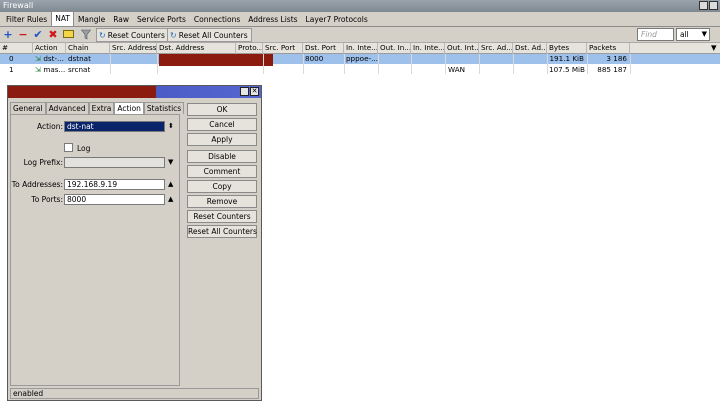  What do you see at coordinates (133, 48) in the screenshot?
I see `col-src-address: Src. Address` at bounding box center [133, 48].